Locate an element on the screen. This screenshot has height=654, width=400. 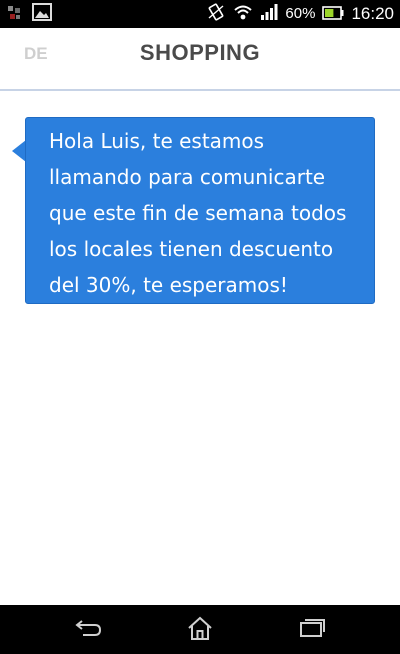
wifi-icon is located at coordinates (243, 14).